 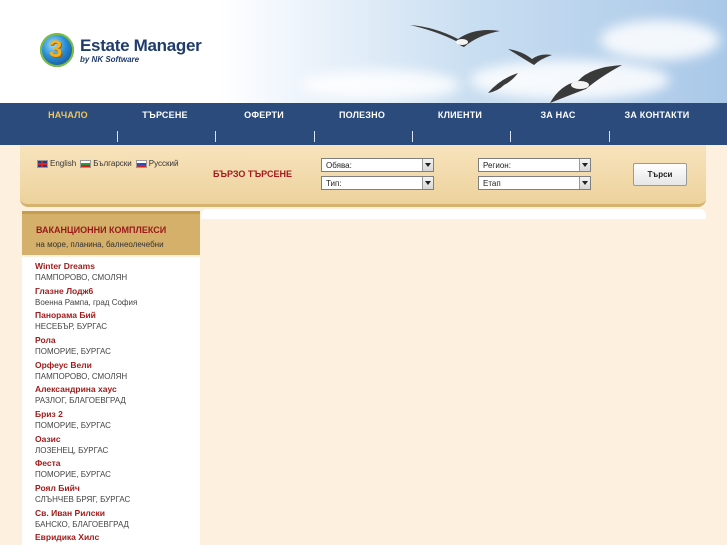 I want to click on resort-link: Евридика Хилс, so click(x=115, y=537).